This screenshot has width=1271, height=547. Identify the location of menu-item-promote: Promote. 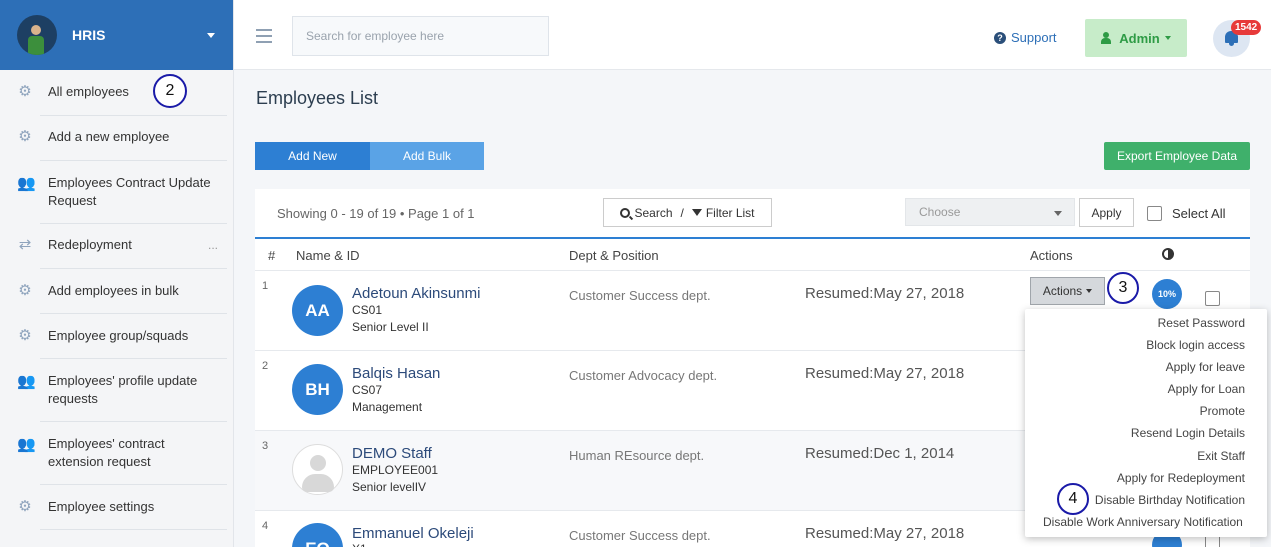
(1222, 411).